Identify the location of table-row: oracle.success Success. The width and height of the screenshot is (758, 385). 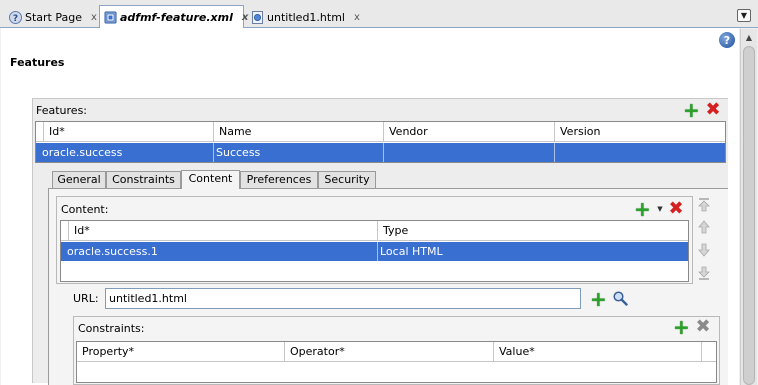
(380, 152).